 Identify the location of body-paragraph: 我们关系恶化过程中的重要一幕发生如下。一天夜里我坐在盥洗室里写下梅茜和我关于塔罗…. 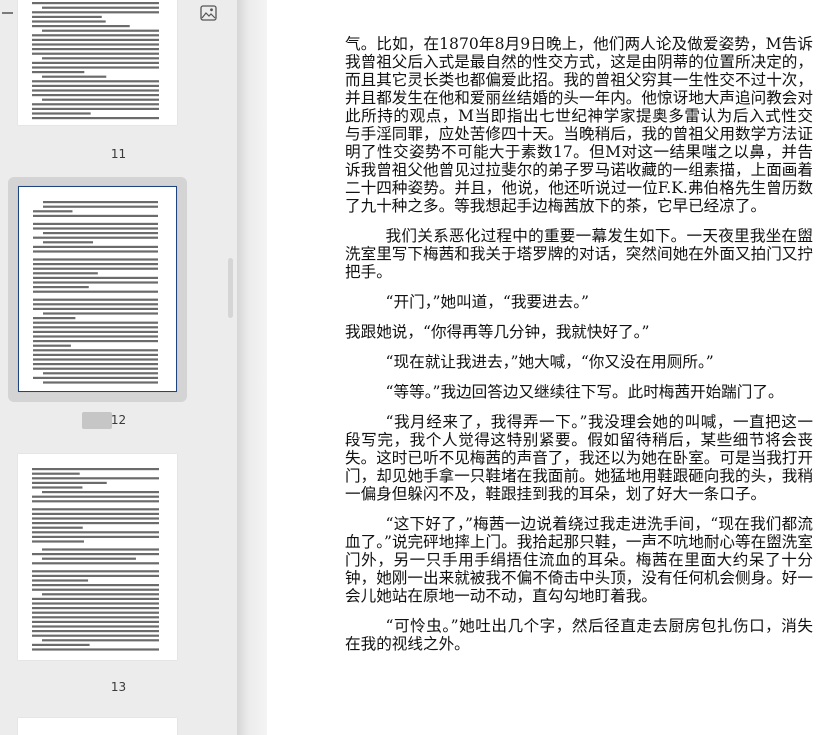
(579, 254).